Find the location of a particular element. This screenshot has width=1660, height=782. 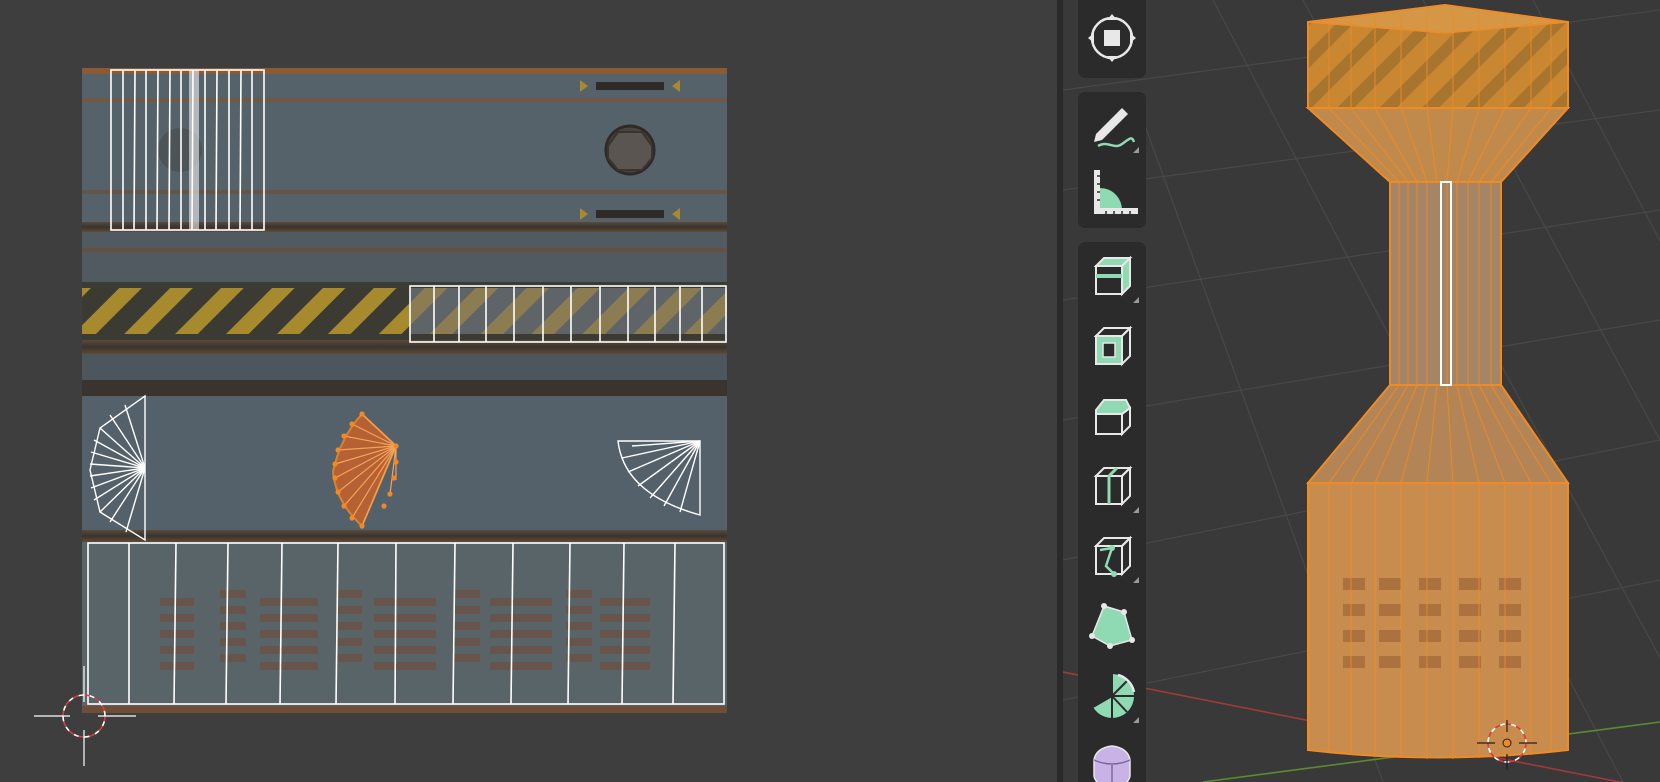

tool-annotate is located at coordinates (1112, 126).